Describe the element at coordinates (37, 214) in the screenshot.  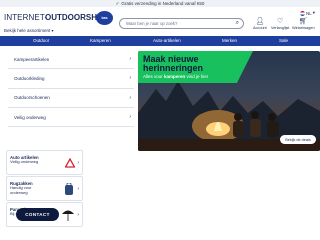
I see `contact-button: CONTACT` at that location.